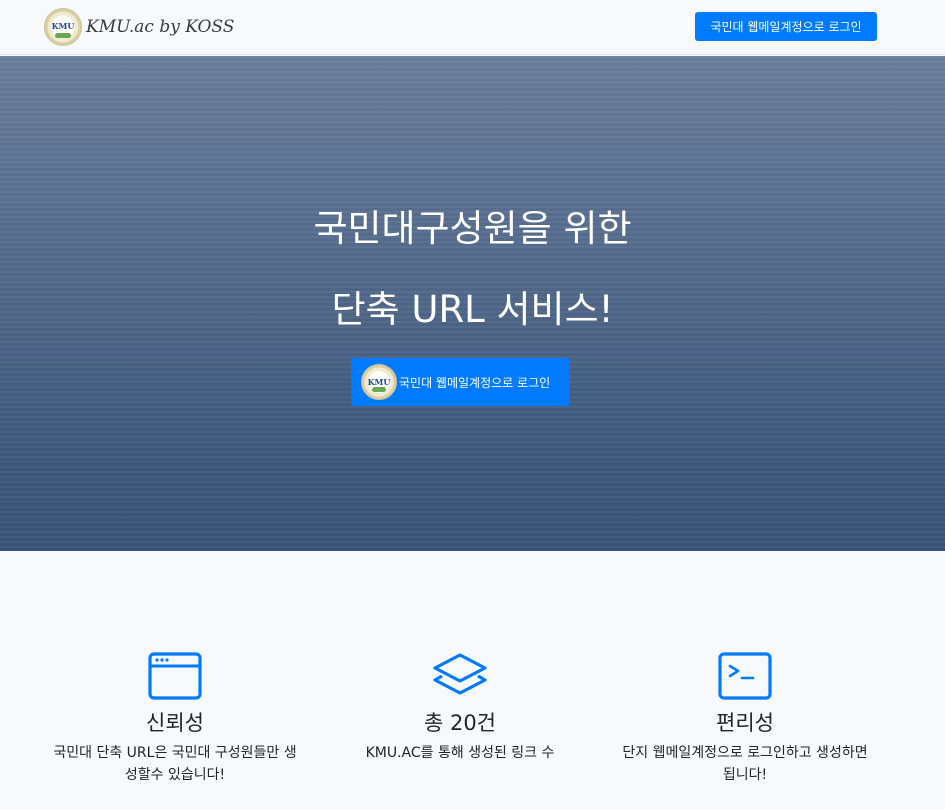 The image size is (945, 810). What do you see at coordinates (472, 228) in the screenshot?
I see `hero-title-line1: 국민대구성원을 위한` at bounding box center [472, 228].